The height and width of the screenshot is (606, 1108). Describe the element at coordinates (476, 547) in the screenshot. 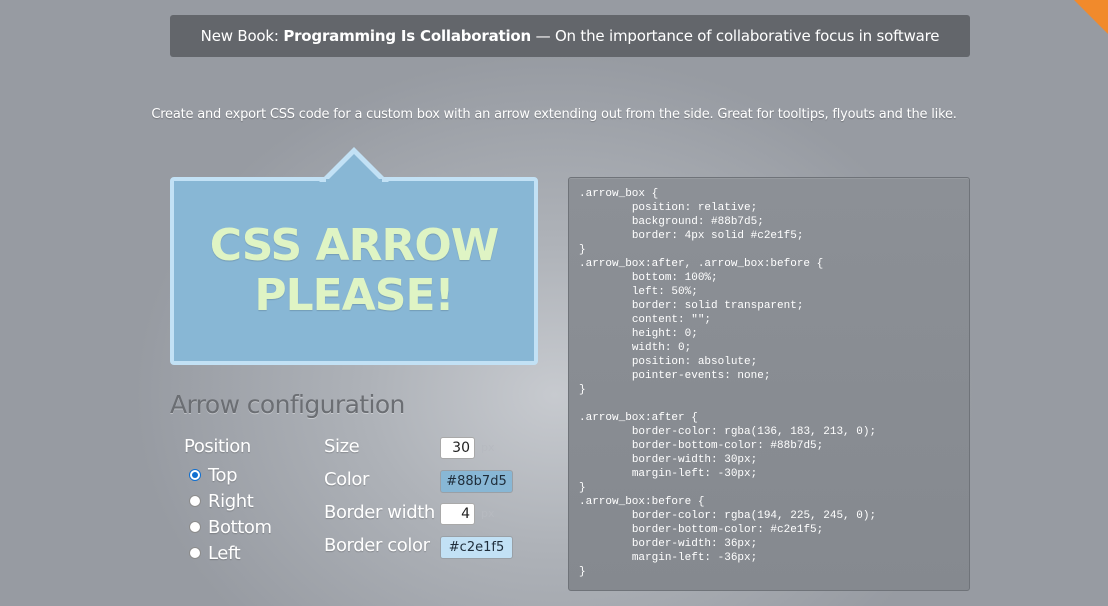

I see `border-color-input: #c2e1f5` at that location.